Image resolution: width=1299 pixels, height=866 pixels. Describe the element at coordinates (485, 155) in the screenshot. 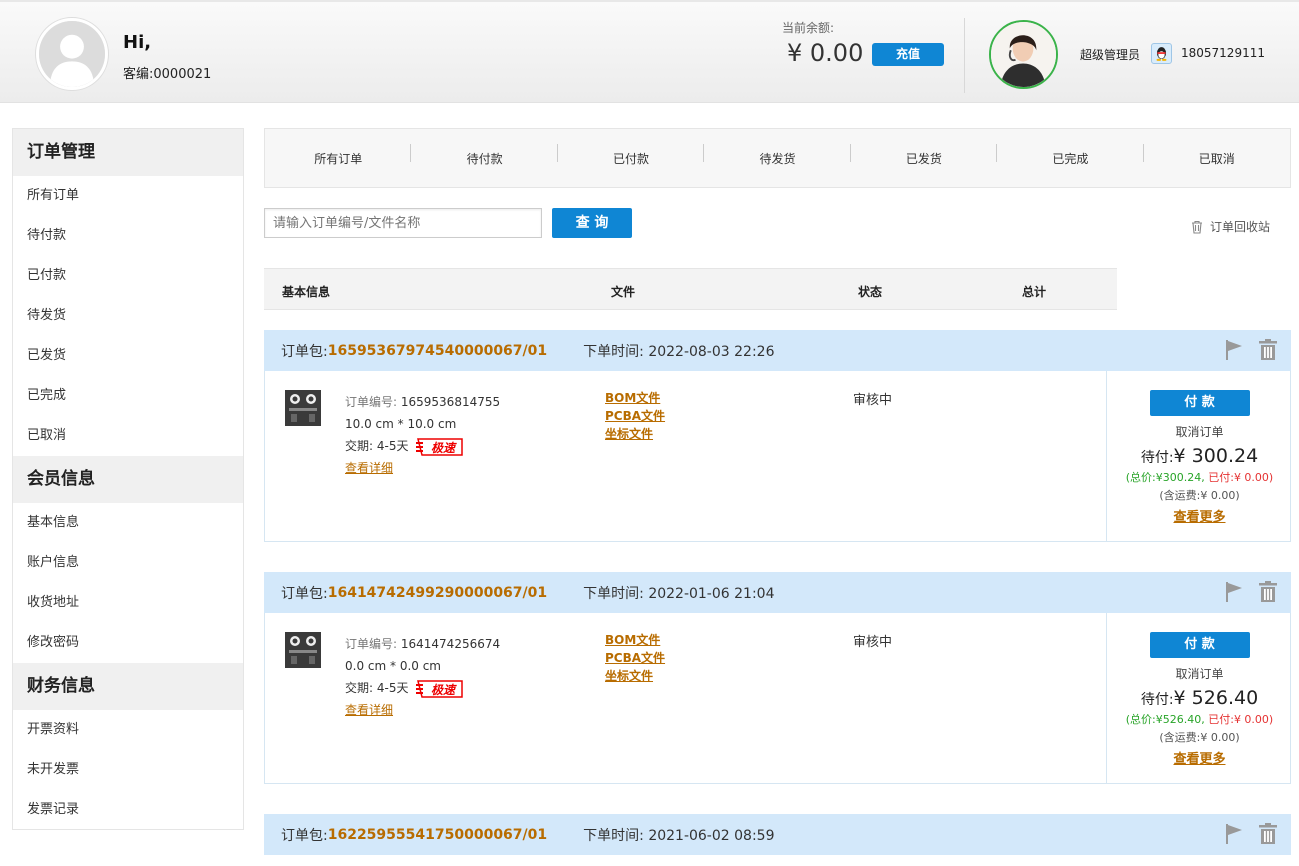

I see `tab-pending-payment: 待付款` at that location.